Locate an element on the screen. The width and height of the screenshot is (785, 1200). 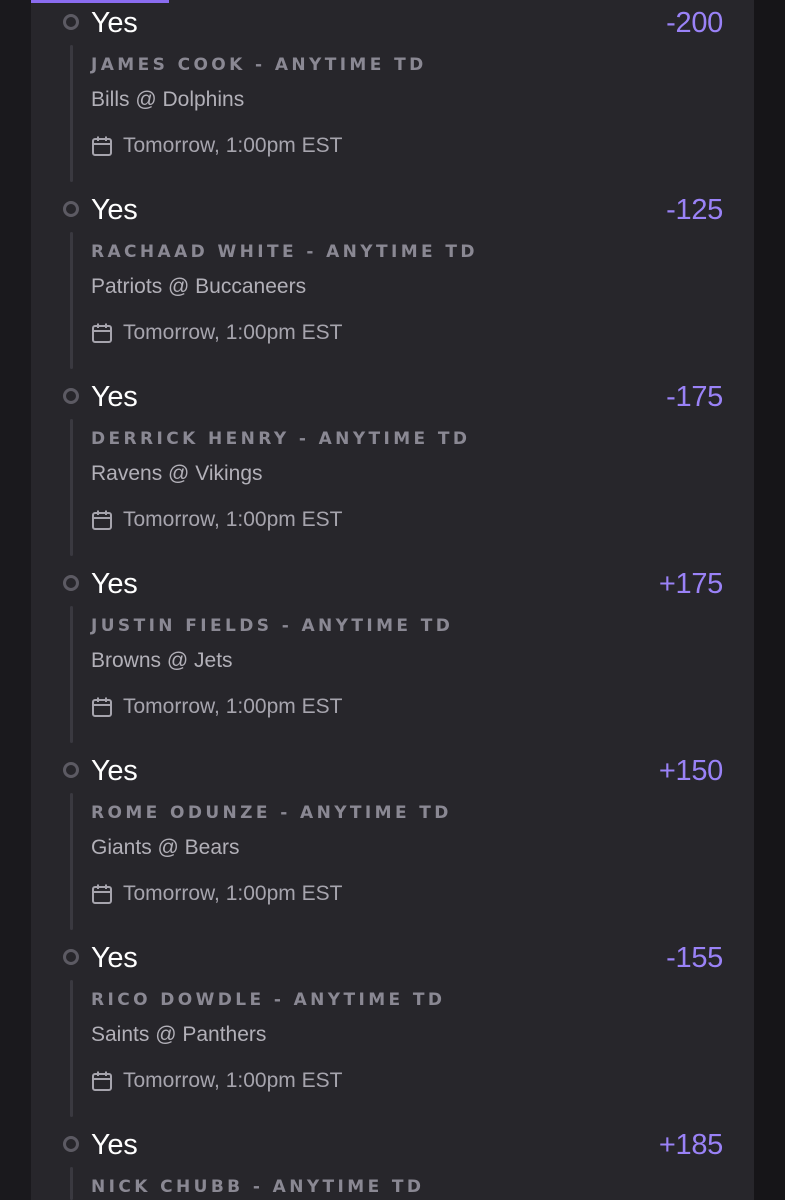
active-tab-indicator is located at coordinates (100, 1).